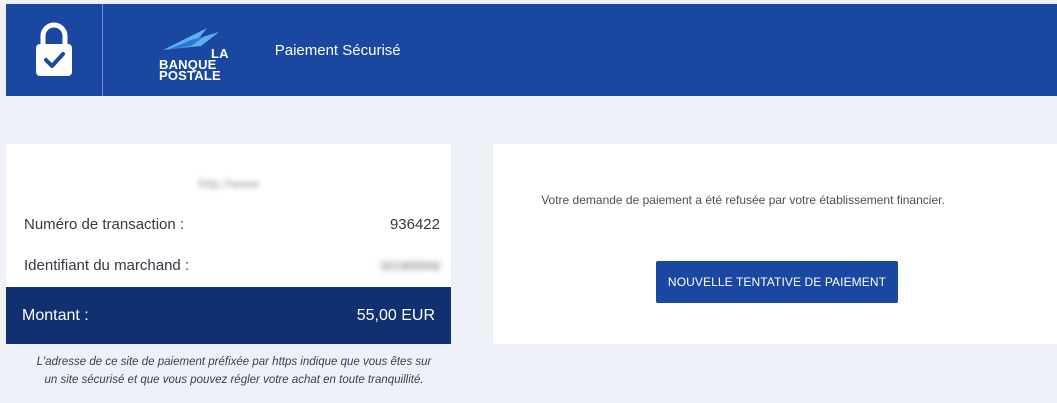 This screenshot has height=403, width=1057. Describe the element at coordinates (395, 315) in the screenshot. I see `amount-value: 55,00 EUR` at that location.